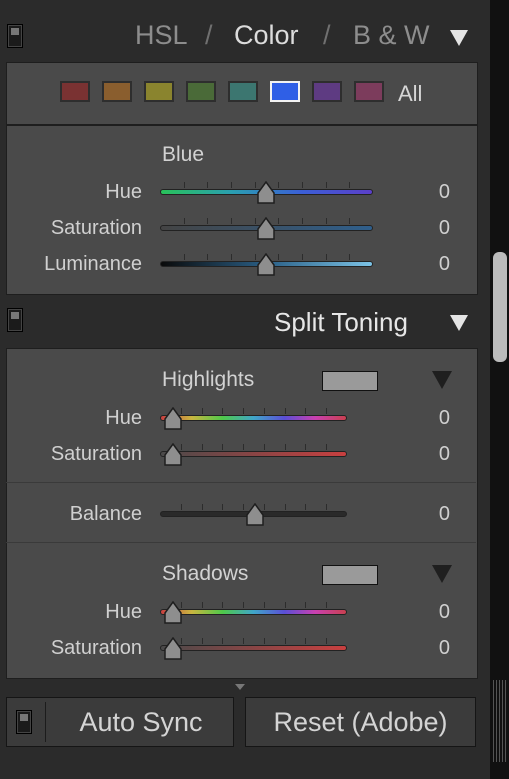 This screenshot has width=509, height=779. What do you see at coordinates (245, 321) in the screenshot?
I see `split-toning-header: Split Toning` at bounding box center [245, 321].